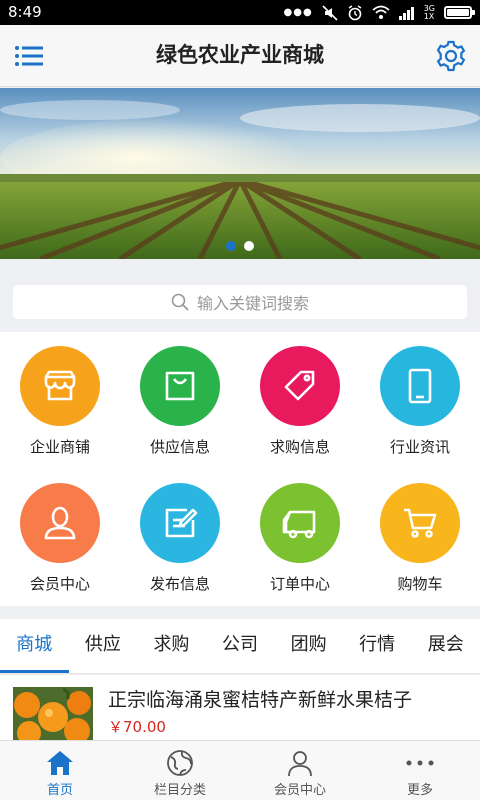 This screenshot has width=480, height=800. I want to click on signal-icon, so click(406, 13).